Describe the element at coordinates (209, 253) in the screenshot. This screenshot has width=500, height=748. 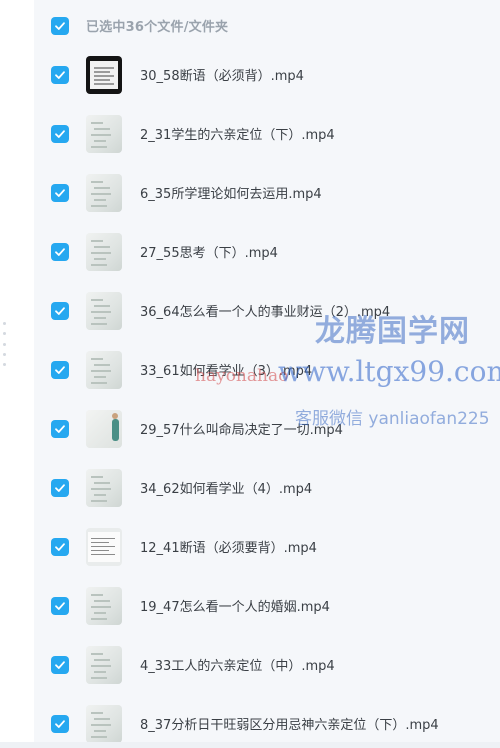
I see `file-name: 27_55思考（下）.mp4` at that location.